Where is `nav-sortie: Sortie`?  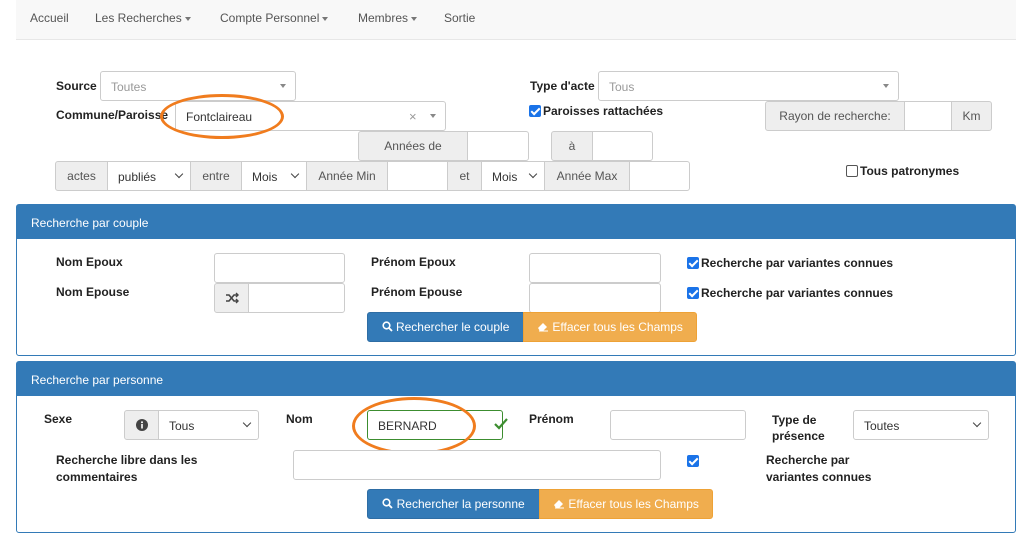 nav-sortie: Sortie is located at coordinates (459, 18).